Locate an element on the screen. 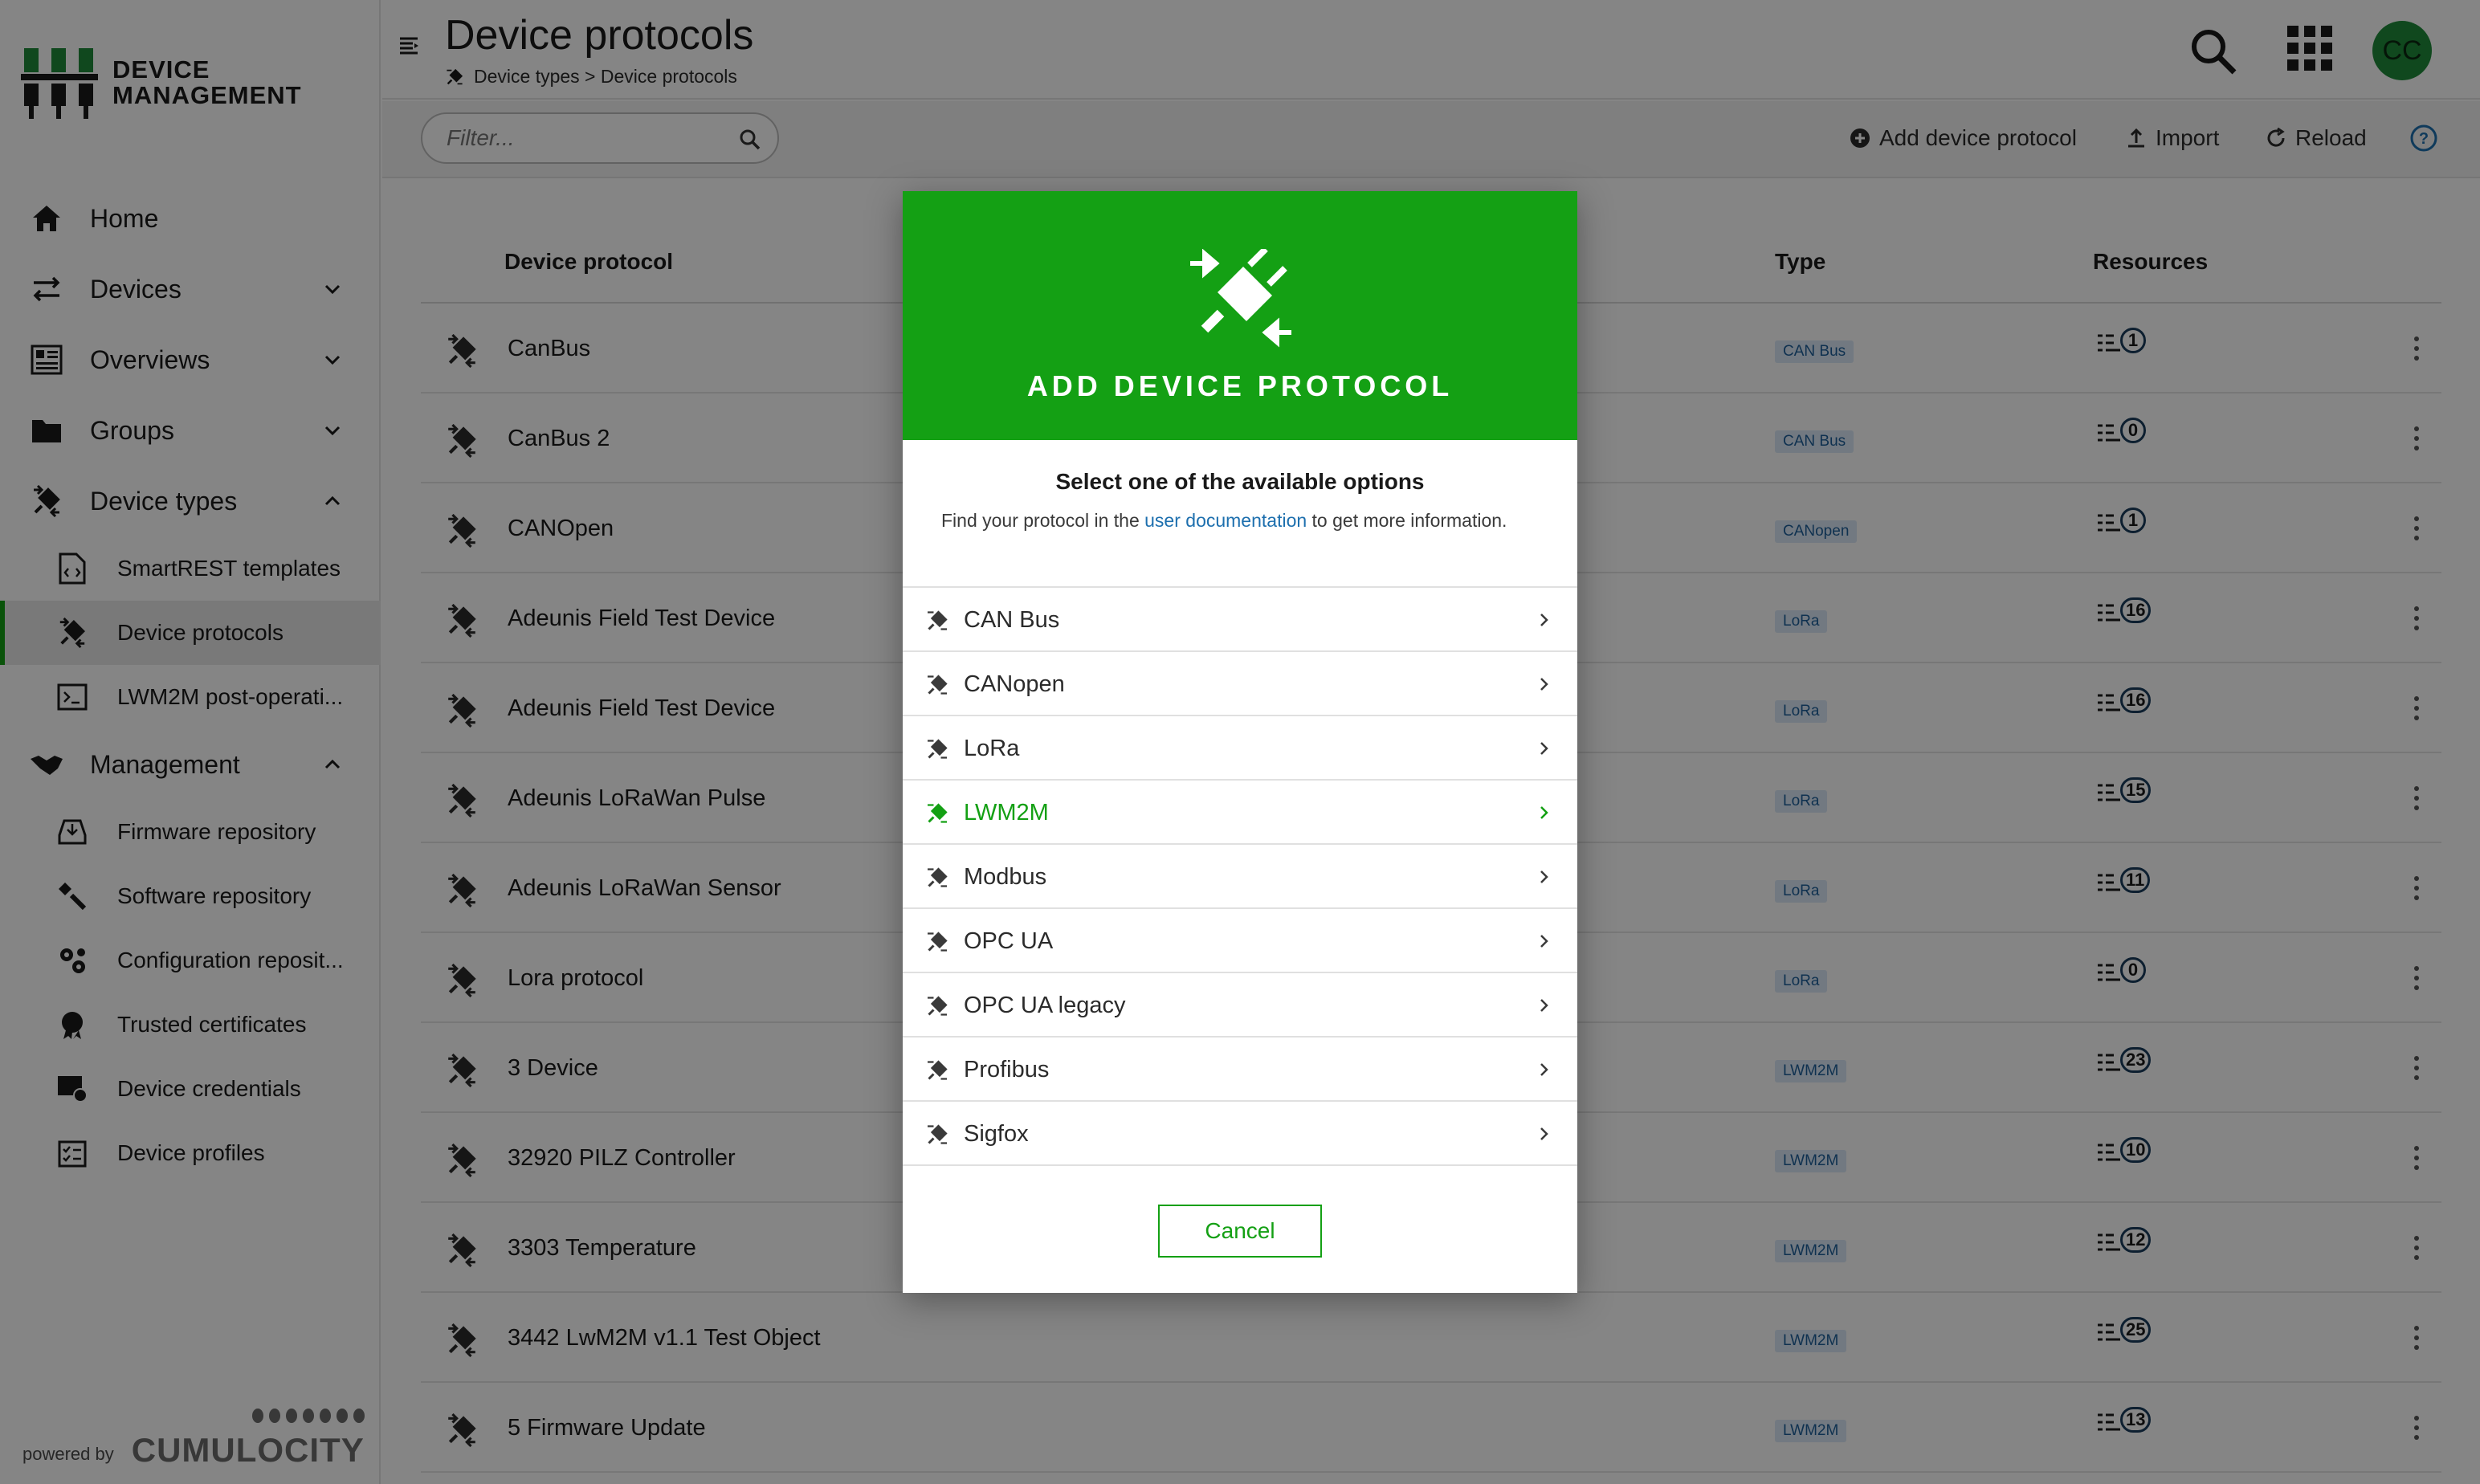 The width and height of the screenshot is (2480, 1484). dialog-heading: Select one of the available options is located at coordinates (1240, 481).